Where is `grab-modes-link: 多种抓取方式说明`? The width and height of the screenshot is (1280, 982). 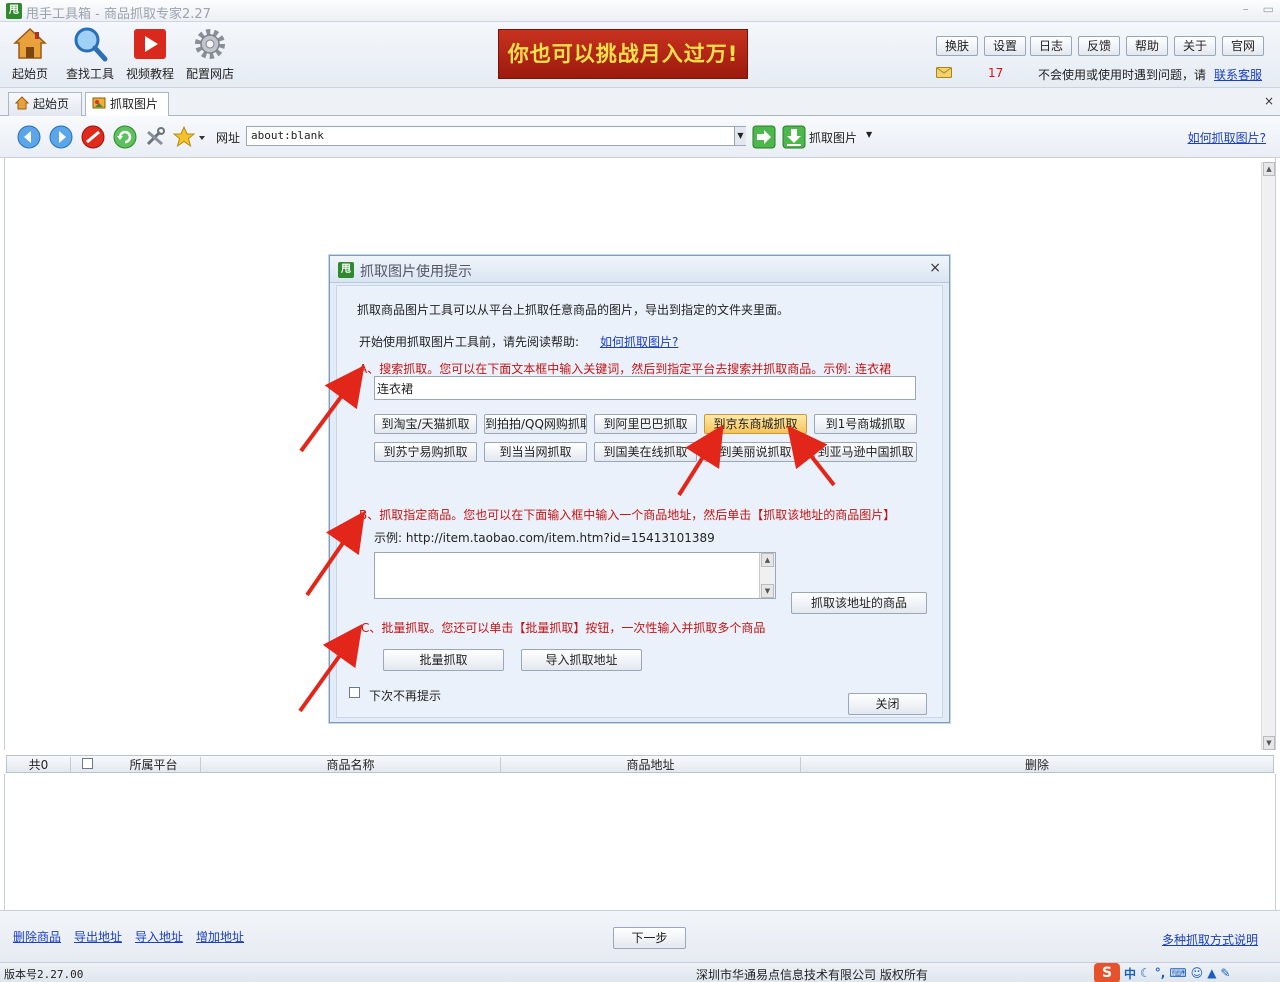 grab-modes-link: 多种抓取方式说明 is located at coordinates (1210, 939).